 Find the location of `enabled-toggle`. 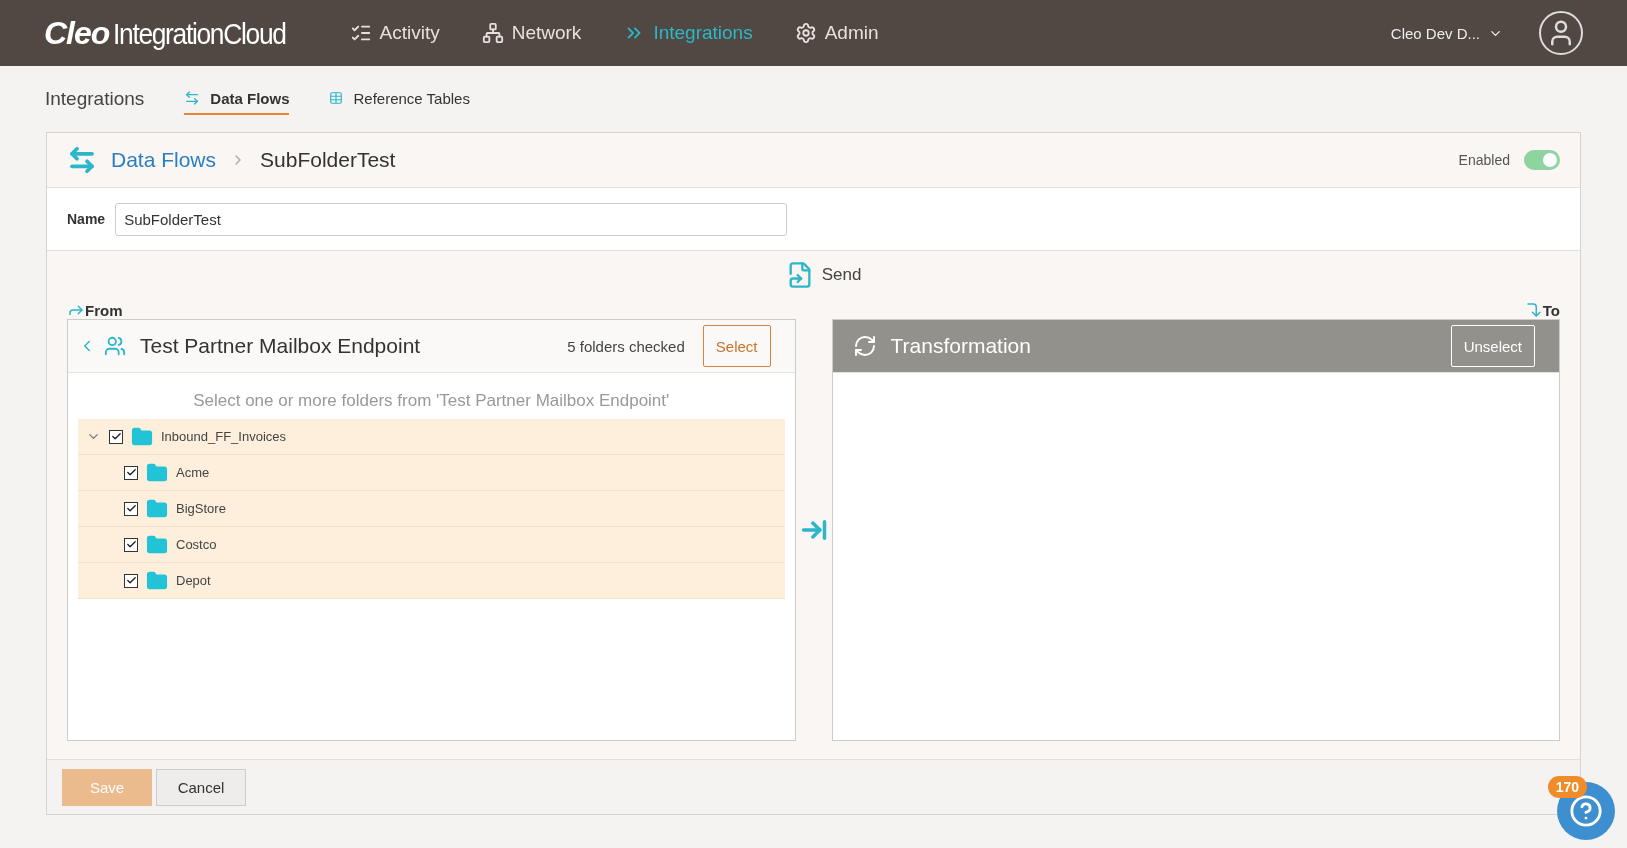

enabled-toggle is located at coordinates (1542, 160).